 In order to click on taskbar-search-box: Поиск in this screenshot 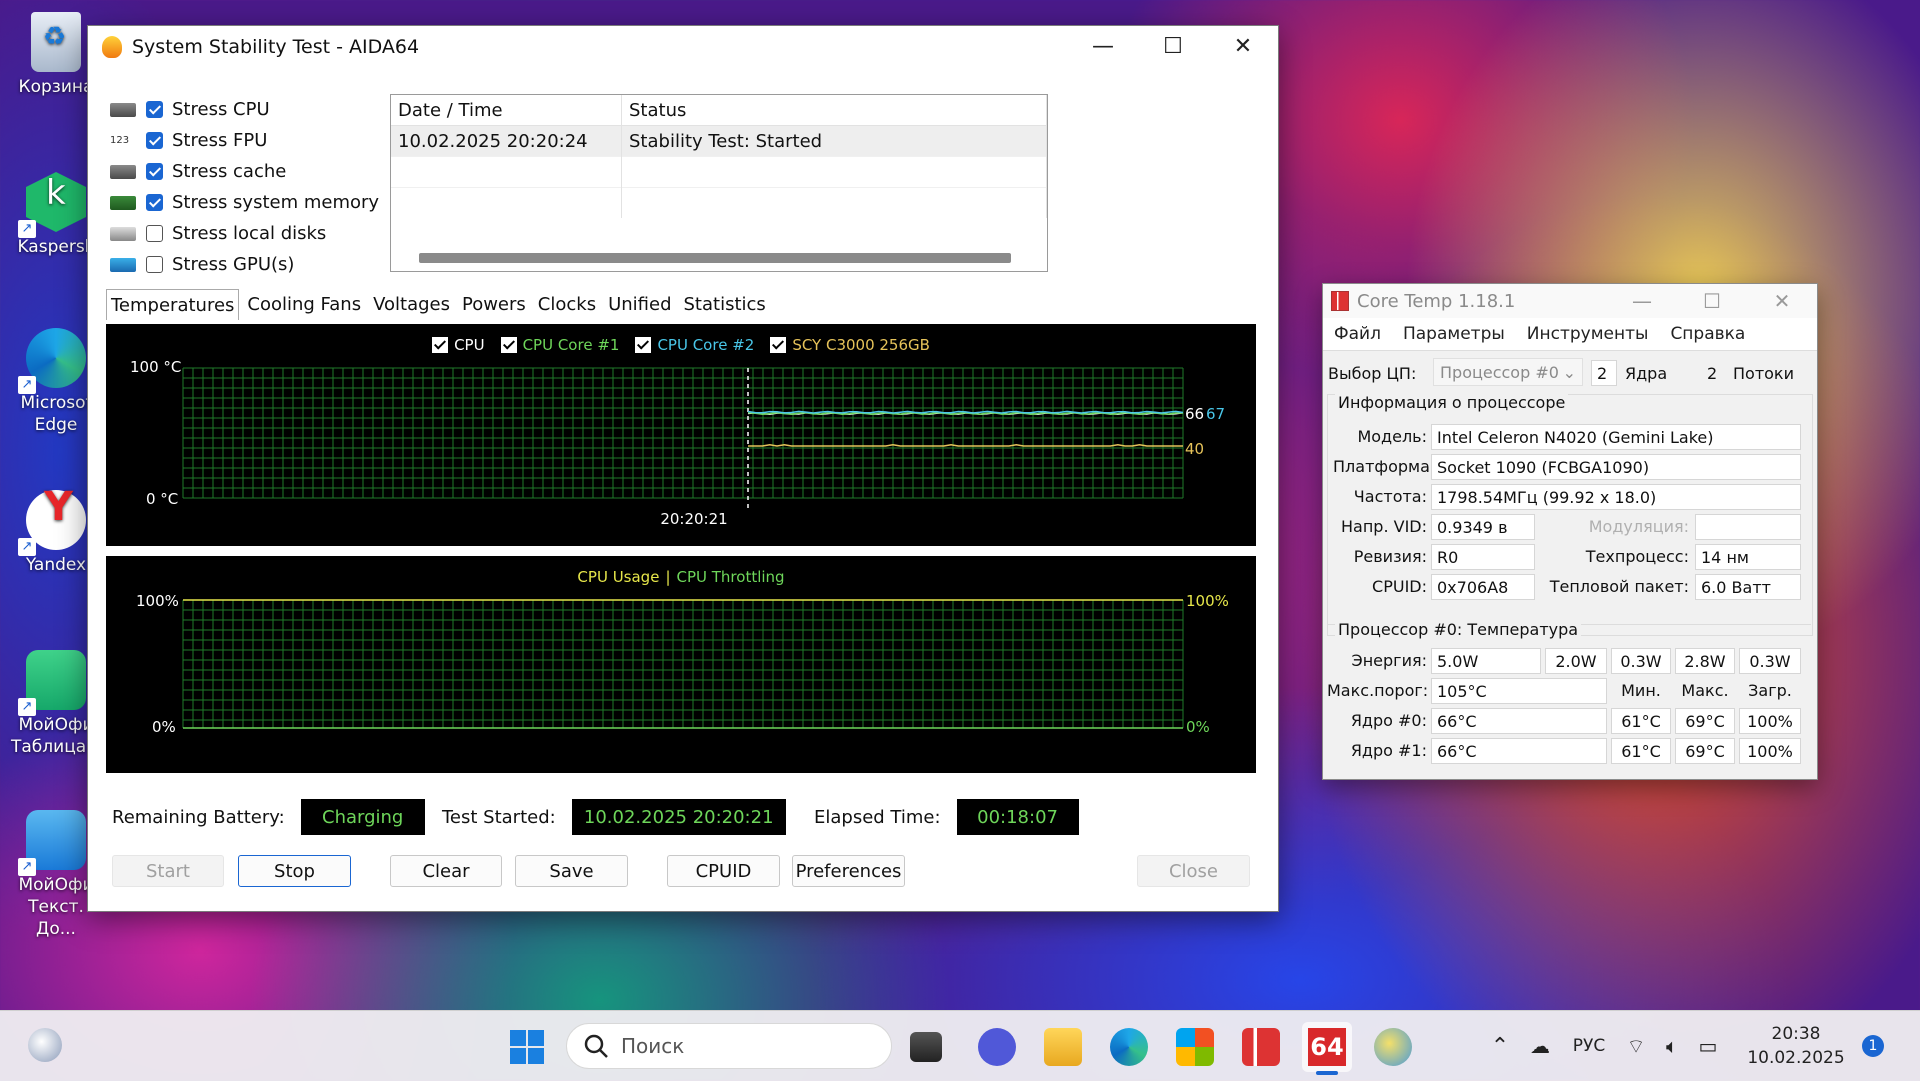, I will do `click(729, 1046)`.